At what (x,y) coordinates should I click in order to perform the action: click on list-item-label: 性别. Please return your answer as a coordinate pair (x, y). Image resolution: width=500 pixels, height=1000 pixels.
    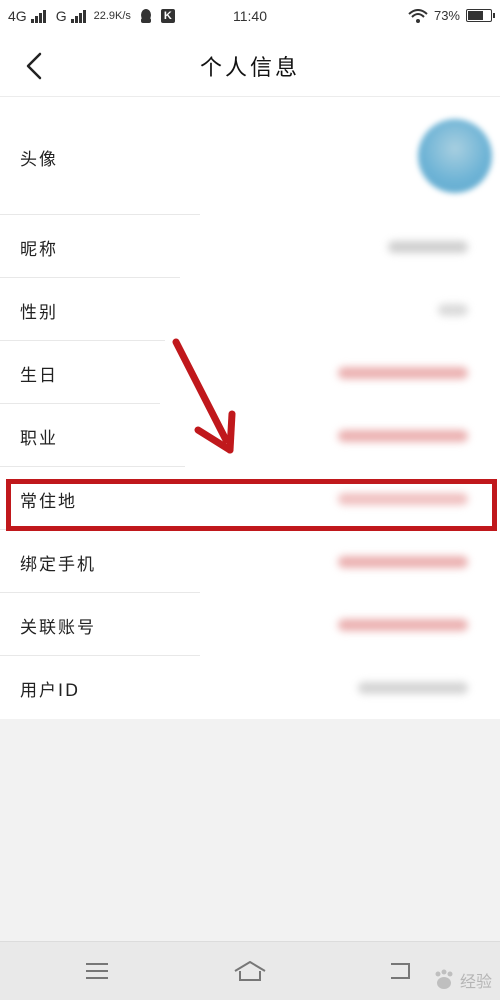
    Looking at the image, I should click on (39, 313).